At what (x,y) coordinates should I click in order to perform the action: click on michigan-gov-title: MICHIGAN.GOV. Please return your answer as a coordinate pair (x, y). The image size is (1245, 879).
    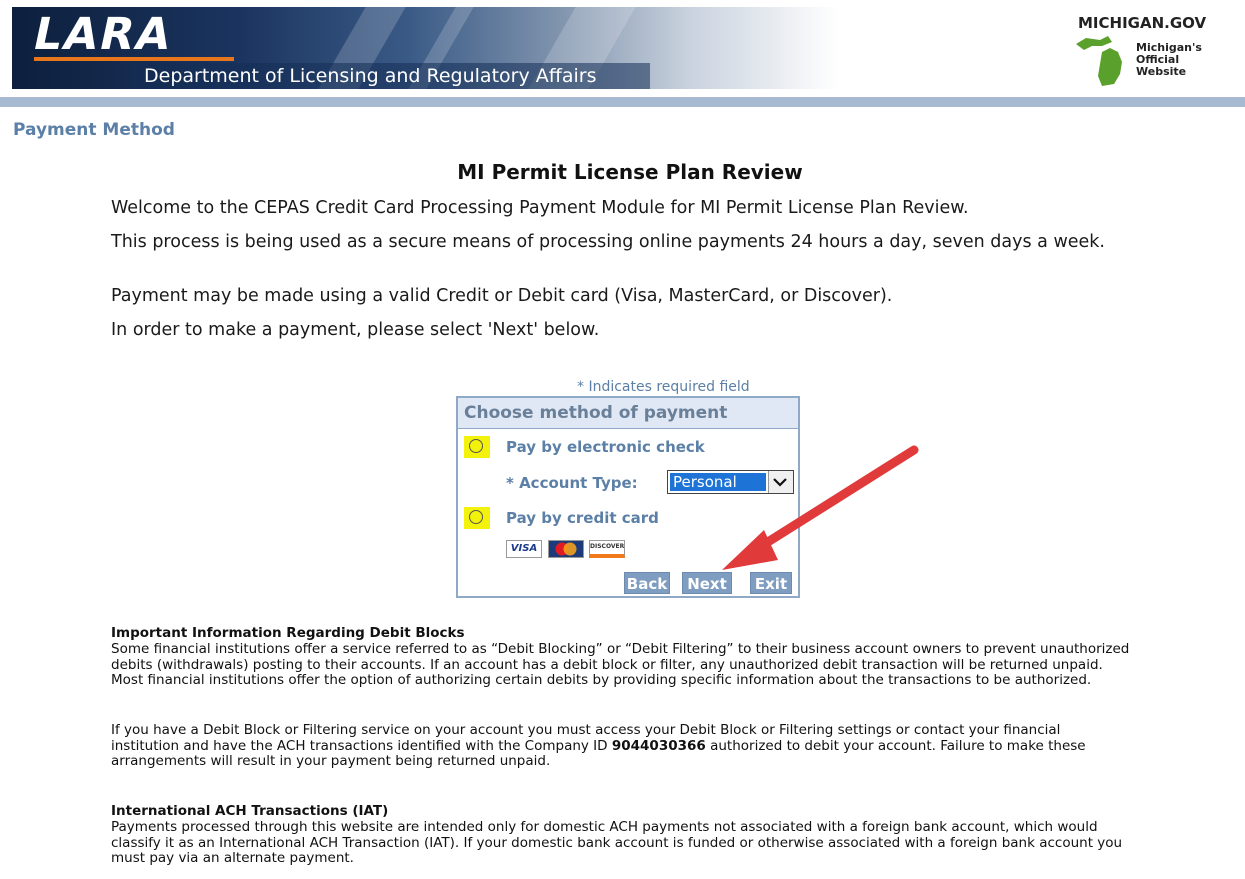
    Looking at the image, I should click on (1142, 23).